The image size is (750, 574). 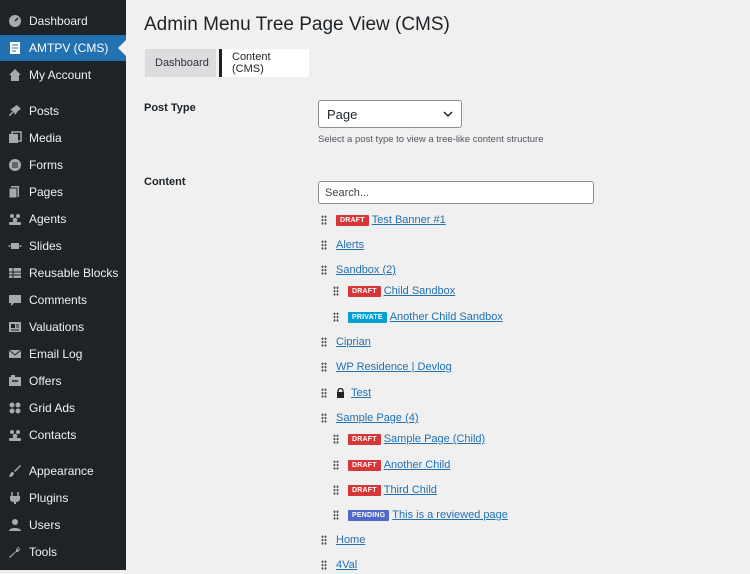 What do you see at coordinates (377, 418) in the screenshot?
I see `tree-item-link: Sample Page (4)` at bounding box center [377, 418].